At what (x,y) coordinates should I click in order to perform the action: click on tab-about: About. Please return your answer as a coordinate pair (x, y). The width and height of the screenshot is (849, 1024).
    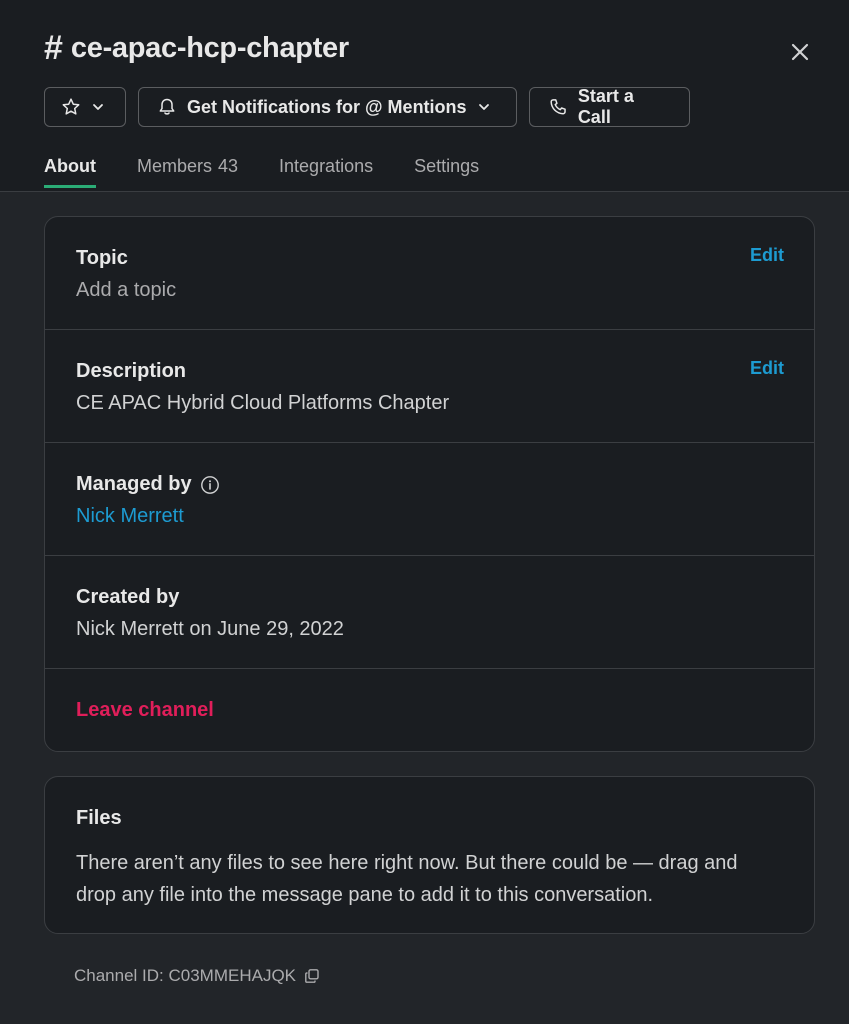
    Looking at the image, I should click on (70, 172).